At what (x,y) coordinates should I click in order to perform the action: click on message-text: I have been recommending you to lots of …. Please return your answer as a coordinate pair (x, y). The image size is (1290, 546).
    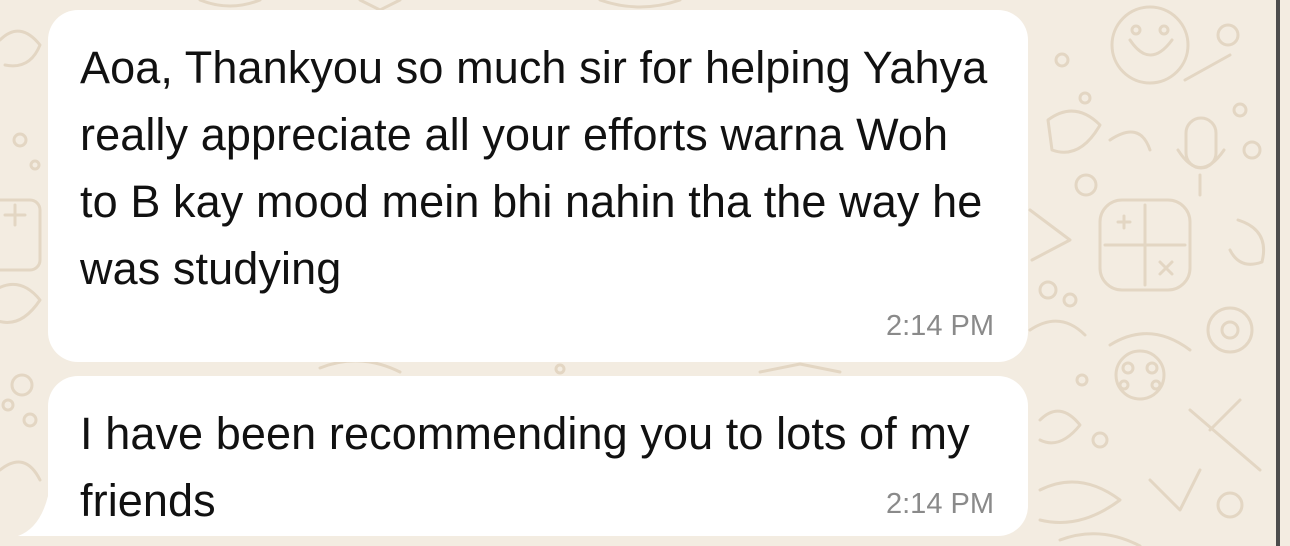
    Looking at the image, I should click on (525, 467).